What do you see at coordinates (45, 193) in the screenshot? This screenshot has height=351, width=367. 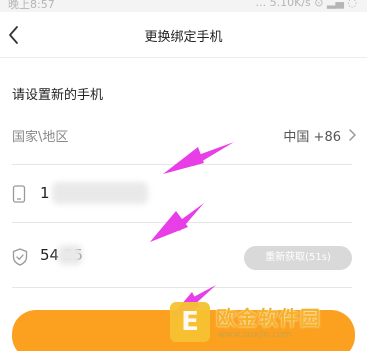 I see `phone-input: 1` at bounding box center [45, 193].